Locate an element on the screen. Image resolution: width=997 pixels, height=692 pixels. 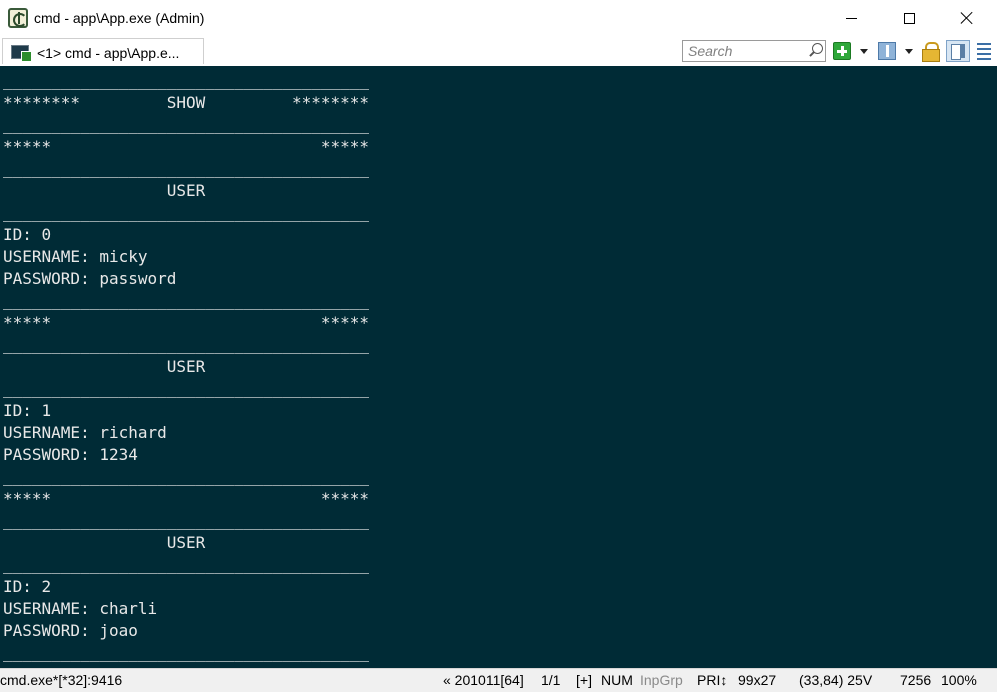
minimize-button is located at coordinates (851, 18).